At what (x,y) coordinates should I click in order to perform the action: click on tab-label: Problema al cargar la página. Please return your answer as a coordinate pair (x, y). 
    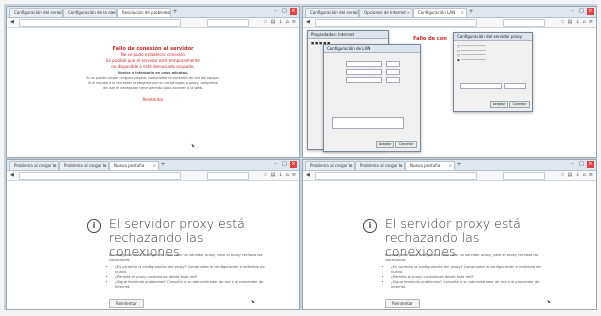
    Looking at the image, I should click on (382, 165).